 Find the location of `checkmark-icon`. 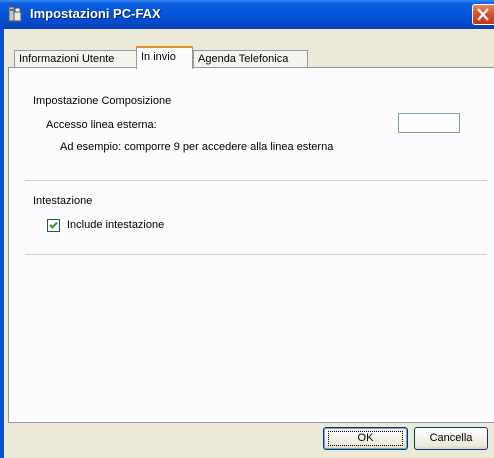

checkmark-icon is located at coordinates (53, 225).